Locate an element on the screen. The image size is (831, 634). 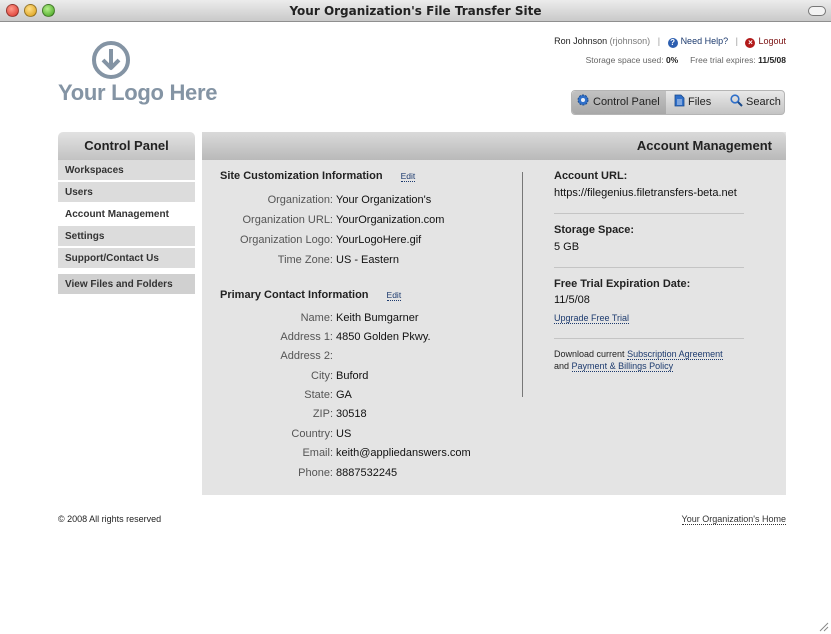
storage-used-label: Storage space used: is located at coordinates (624, 60).